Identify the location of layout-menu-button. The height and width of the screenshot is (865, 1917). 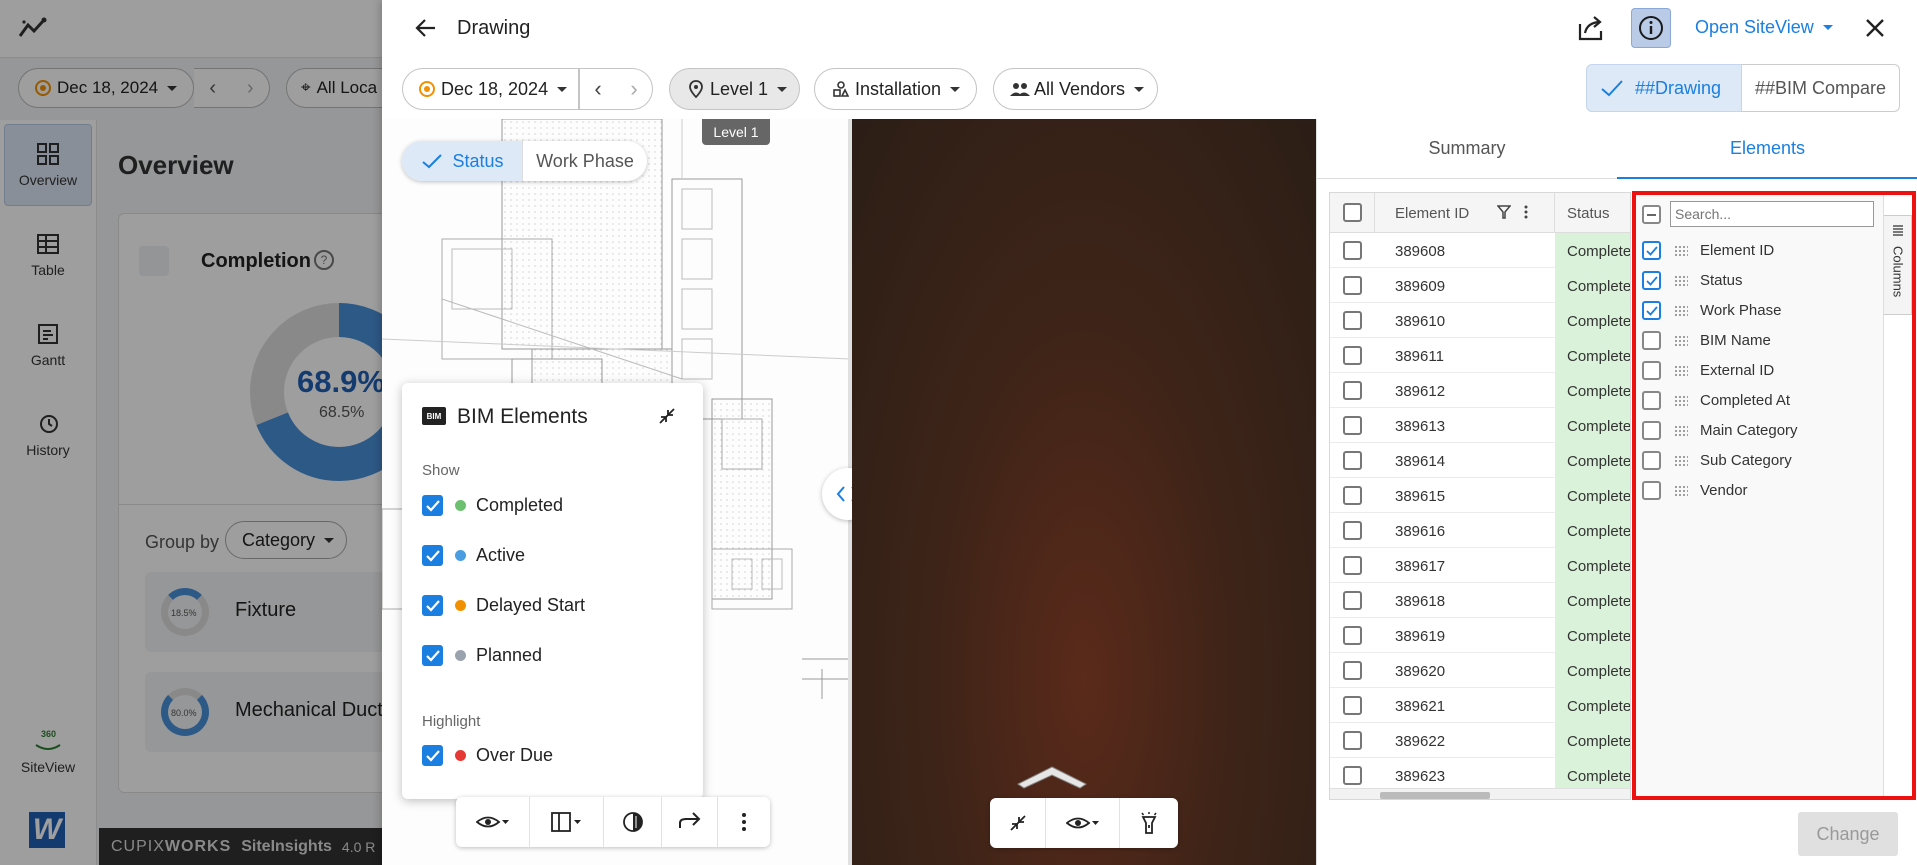
(567, 822).